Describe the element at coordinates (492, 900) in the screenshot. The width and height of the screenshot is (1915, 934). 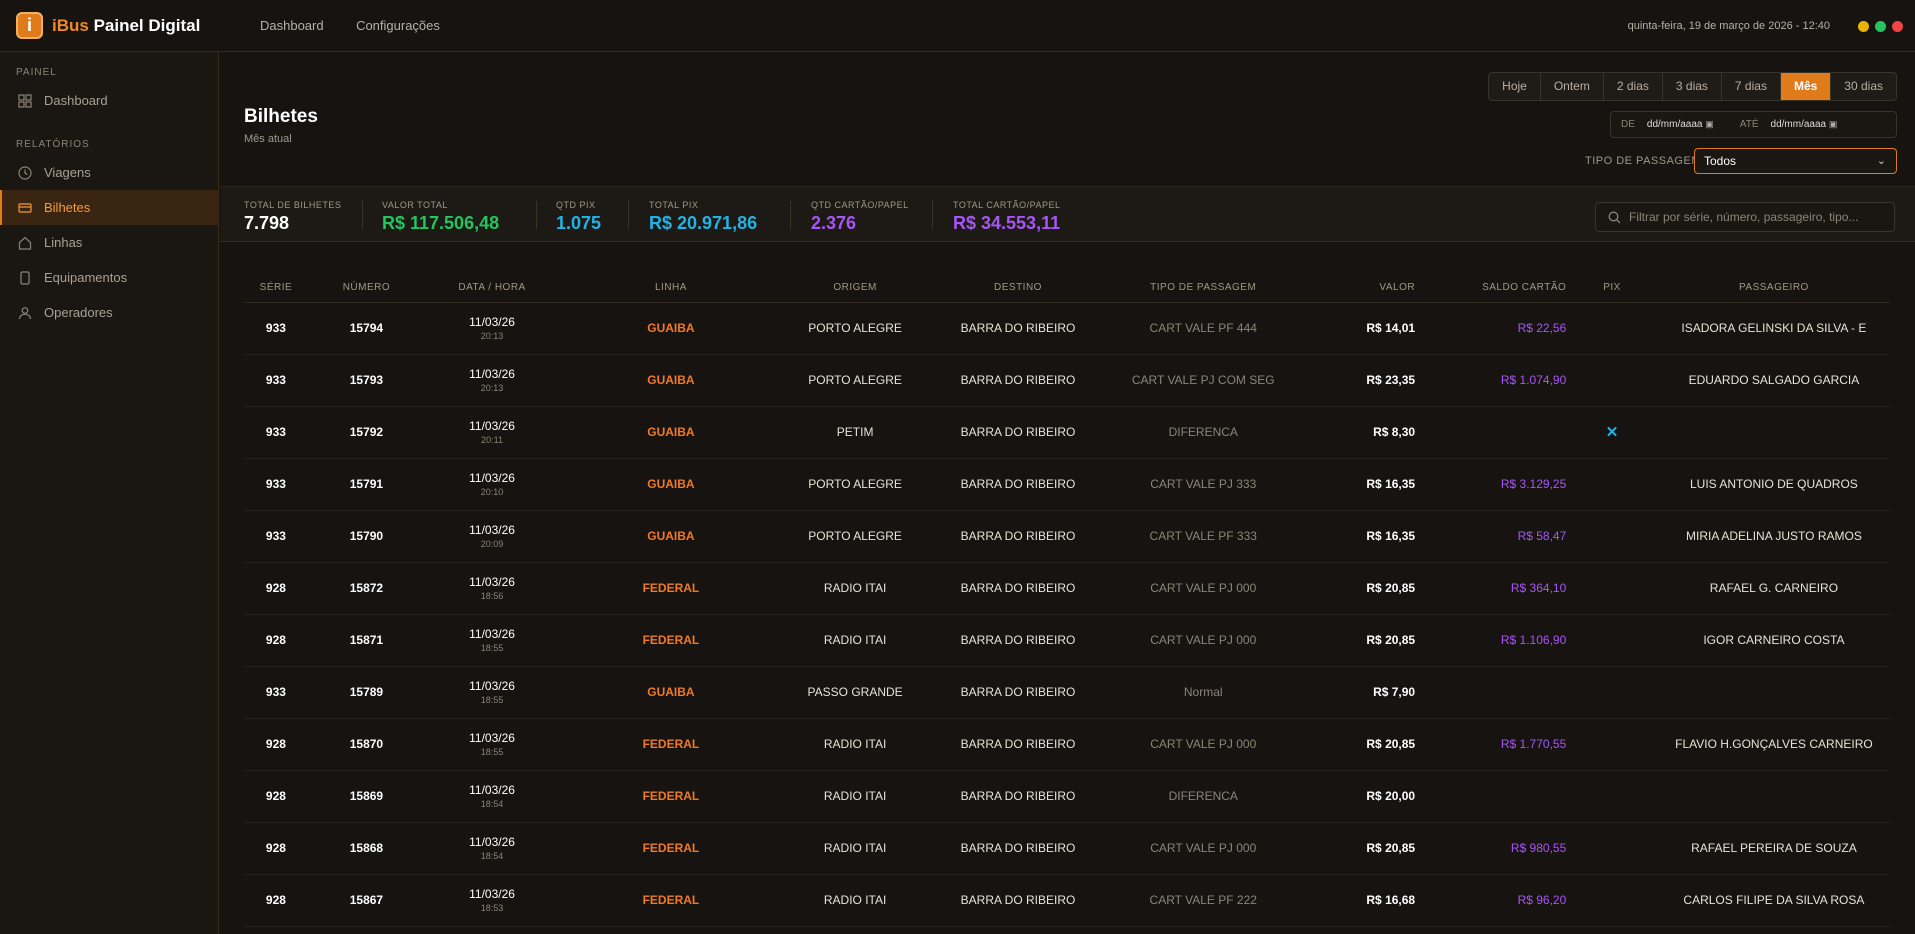
I see `cell-data-hora: 11/03/26 18:53` at that location.